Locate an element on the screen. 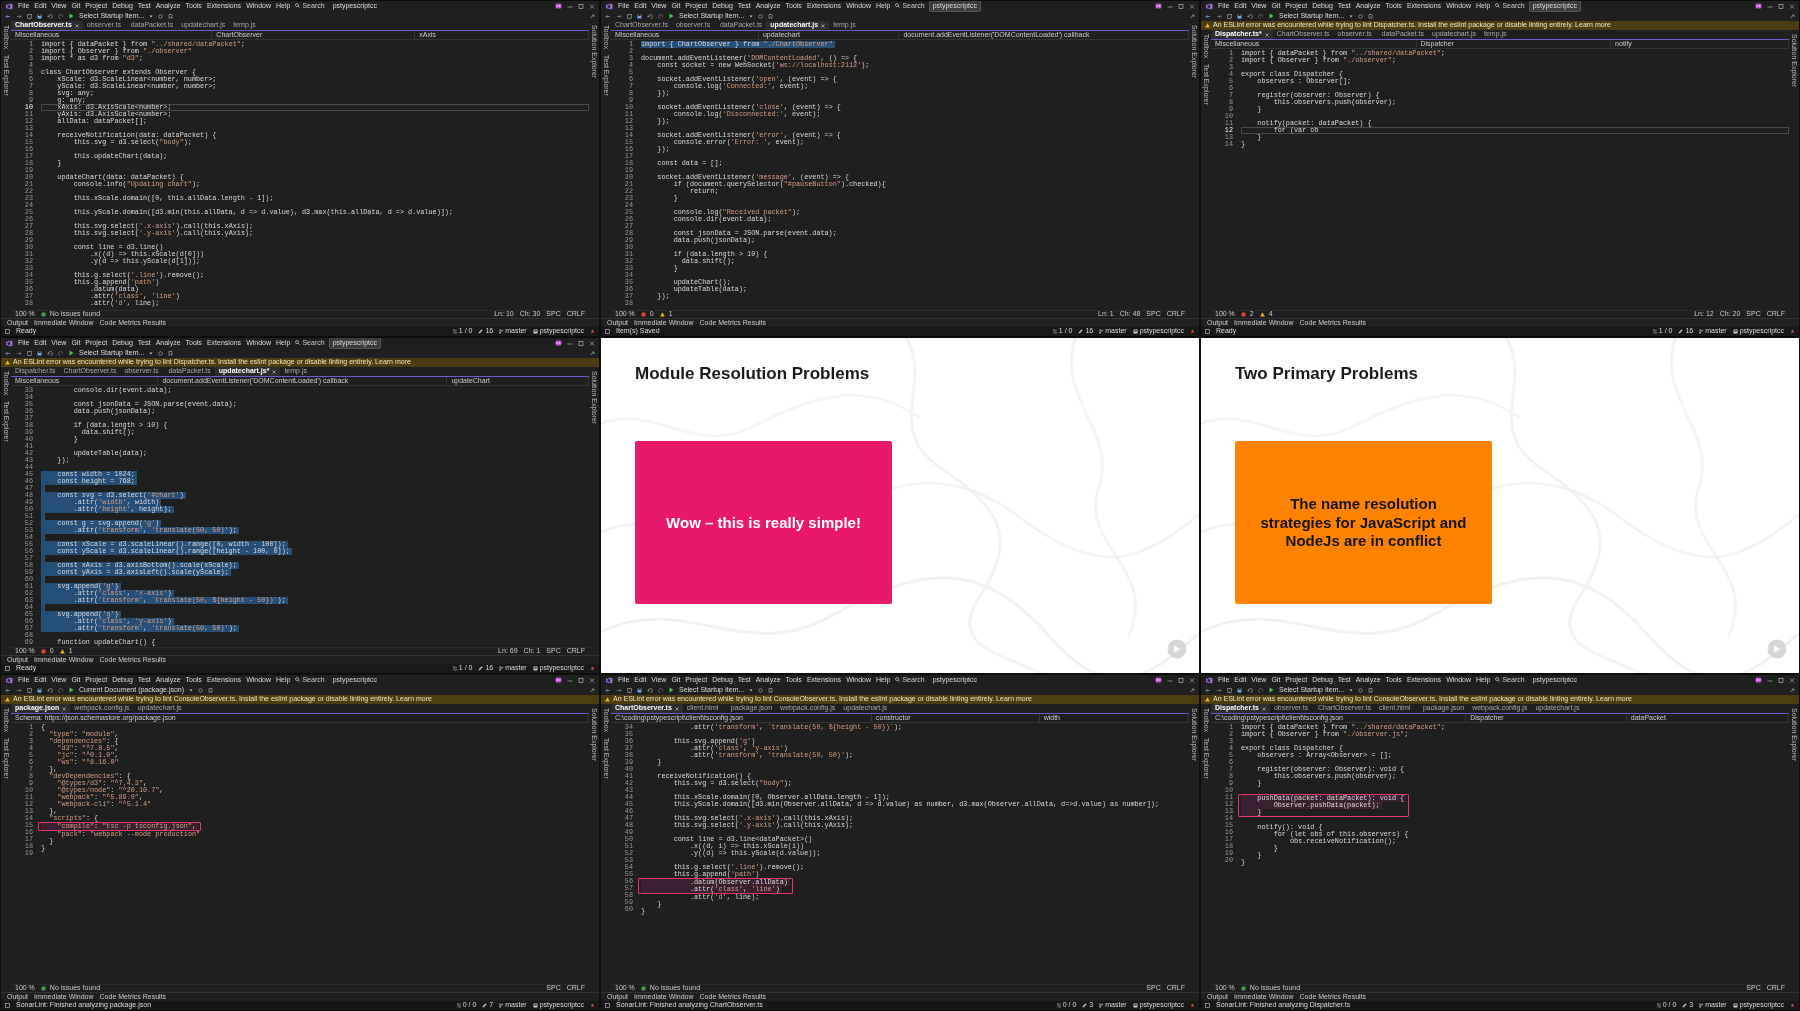 The width and height of the screenshot is (1800, 1011). search-icon is located at coordinates (1498, 6).